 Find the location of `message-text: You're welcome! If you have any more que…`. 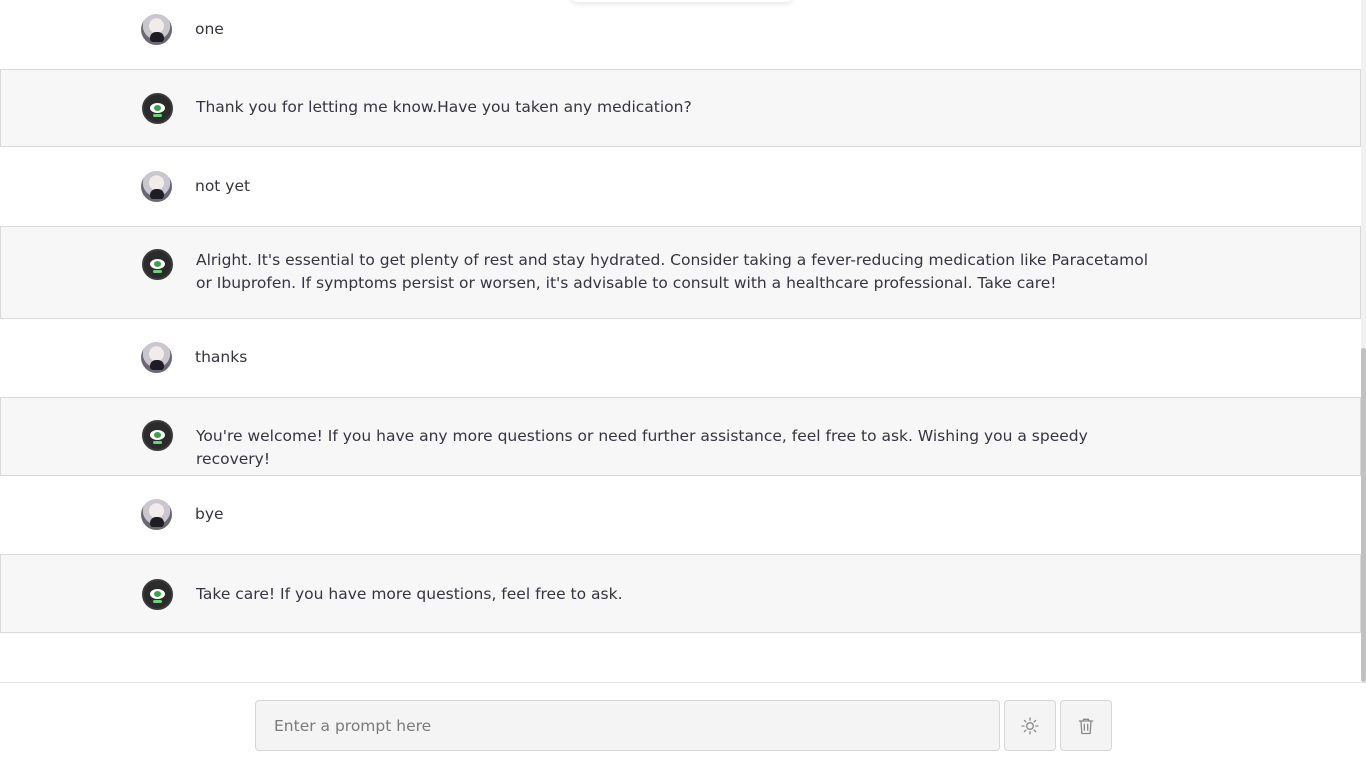

message-text: You're welcome! If you have any more que… is located at coordinates (642, 447).